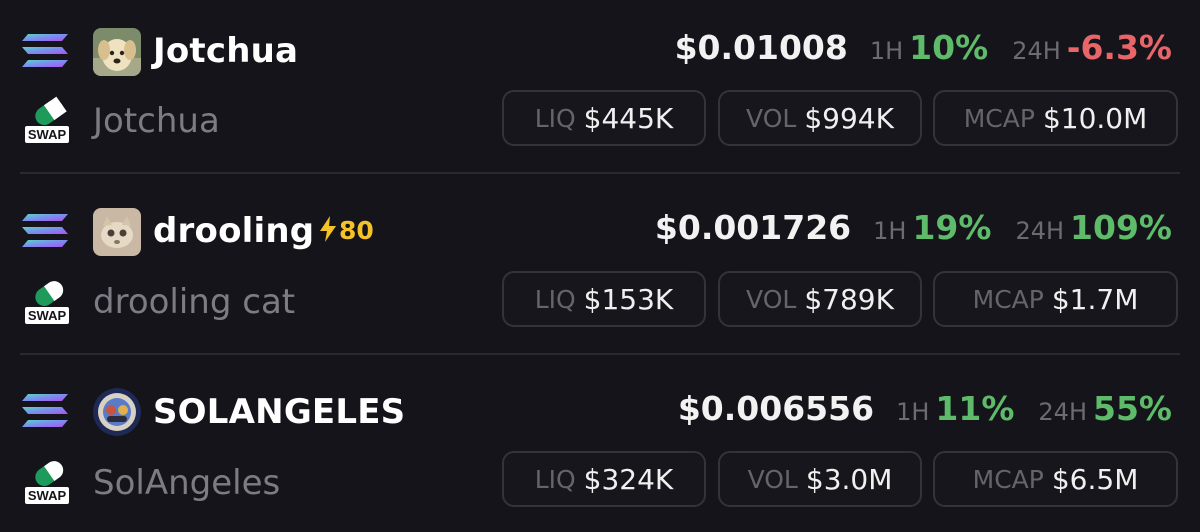 The image size is (1200, 532). I want to click on mcap-value: $10.0M, so click(1095, 118).